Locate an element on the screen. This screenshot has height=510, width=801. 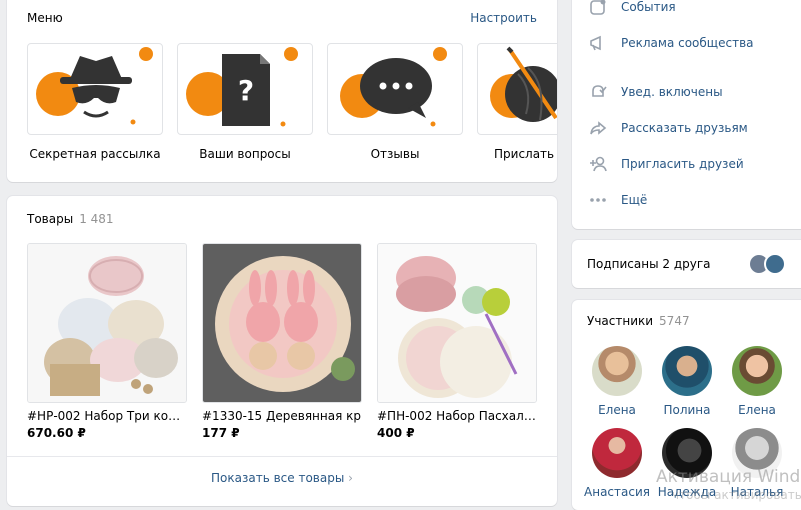
megaphone-icon is located at coordinates (595, 43).